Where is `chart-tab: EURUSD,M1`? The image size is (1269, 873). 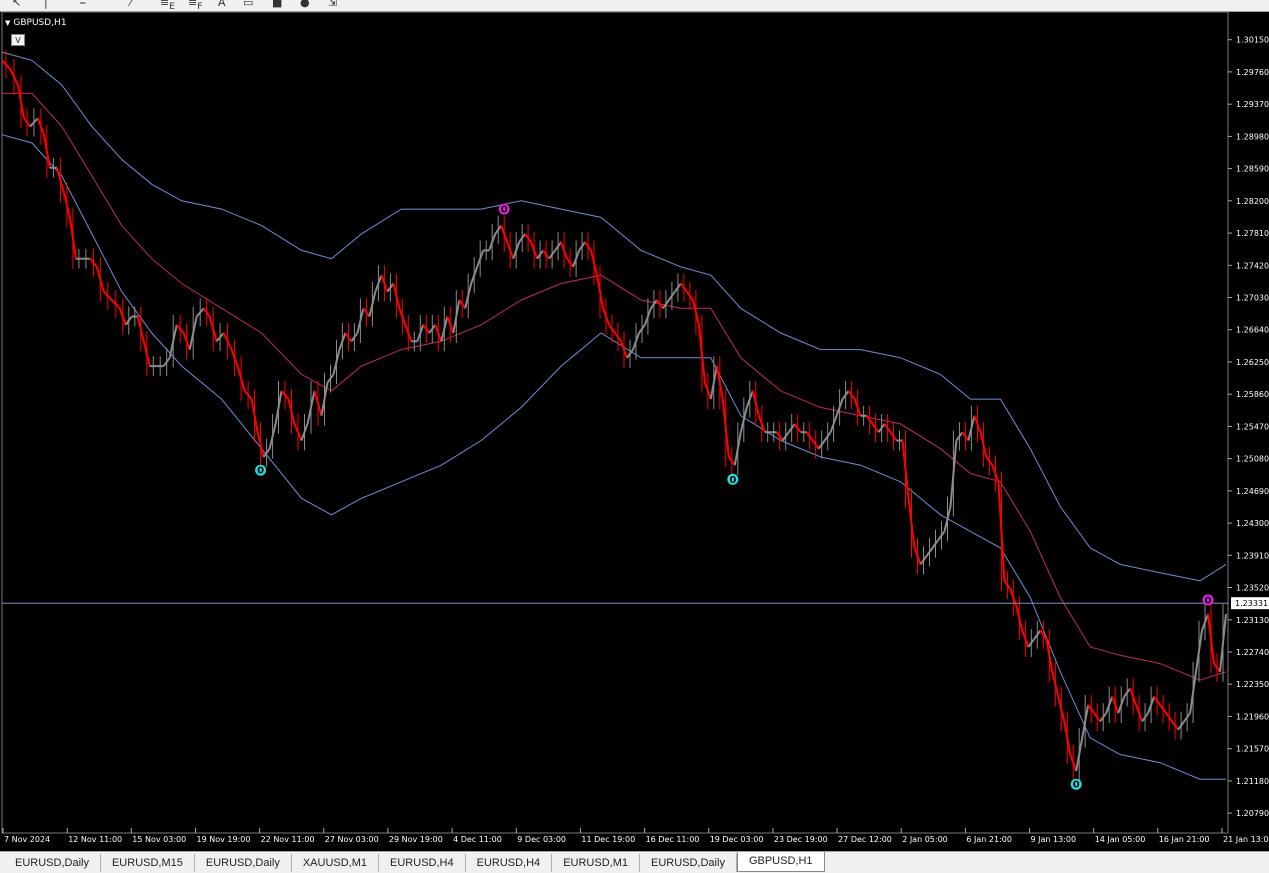
chart-tab: EURUSD,M1 is located at coordinates (596, 862).